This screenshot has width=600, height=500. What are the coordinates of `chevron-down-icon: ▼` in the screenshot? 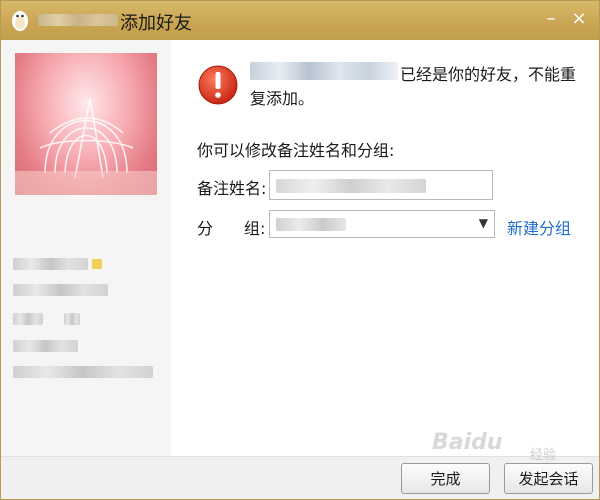 It's located at (483, 223).